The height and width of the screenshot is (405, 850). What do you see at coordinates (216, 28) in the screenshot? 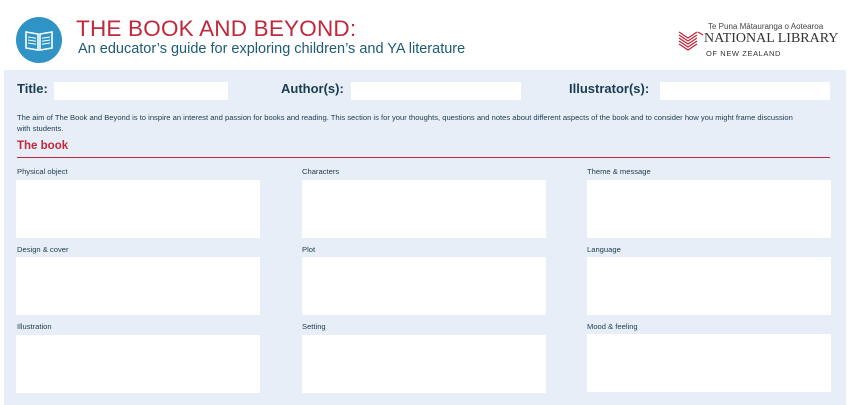
I see `page-title: THE BOOK AND BEYOND:` at bounding box center [216, 28].